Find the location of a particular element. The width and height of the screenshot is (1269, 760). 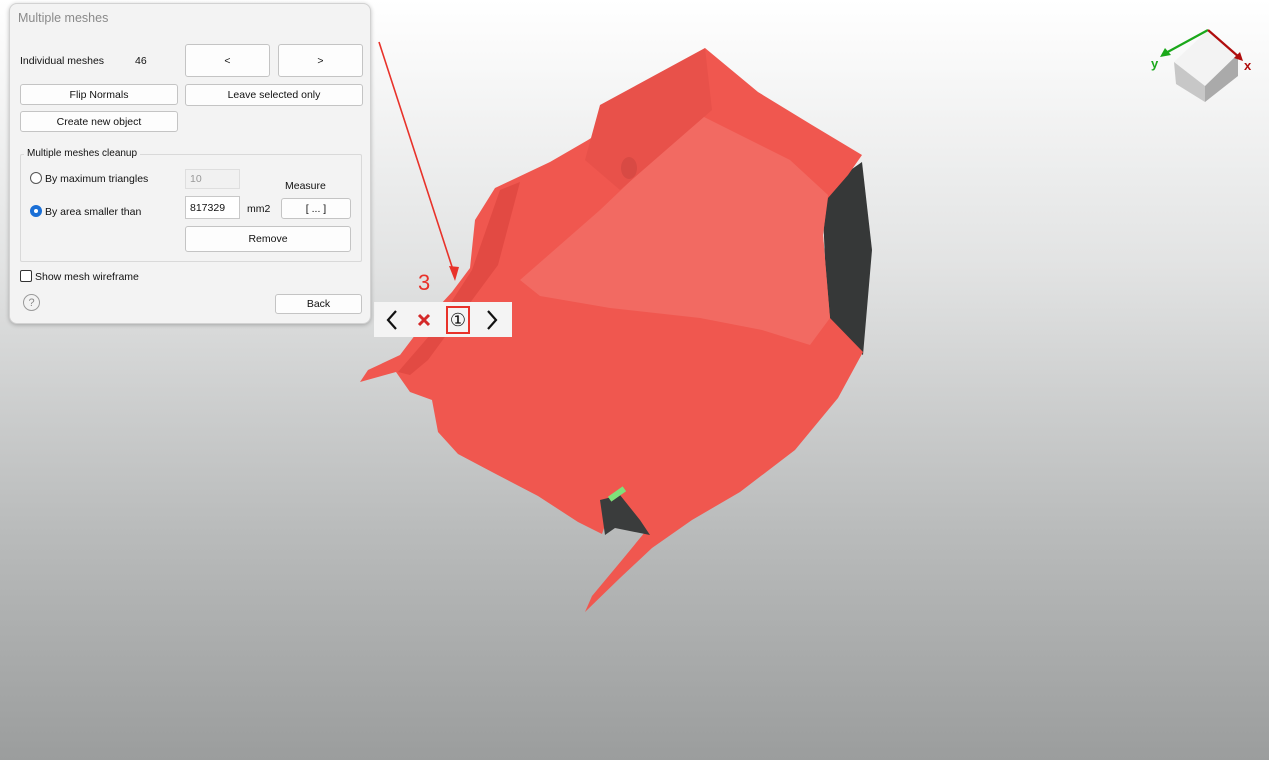

close-icon is located at coordinates (424, 319).